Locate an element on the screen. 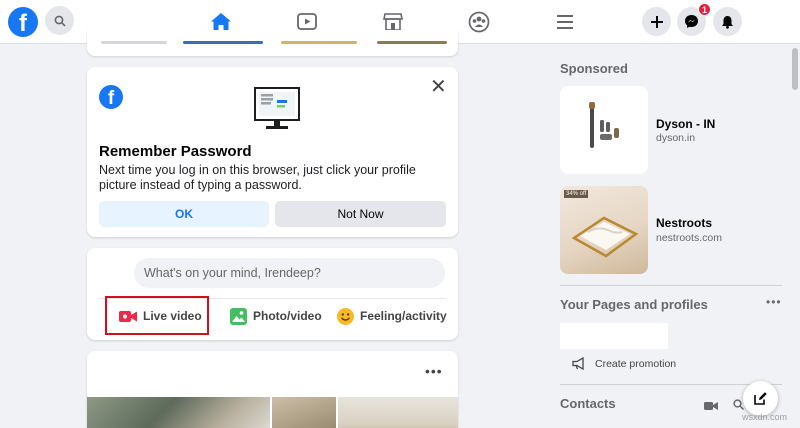 Image resolution: width=800 pixels, height=428 pixels. close-icon: ✕ is located at coordinates (438, 87).